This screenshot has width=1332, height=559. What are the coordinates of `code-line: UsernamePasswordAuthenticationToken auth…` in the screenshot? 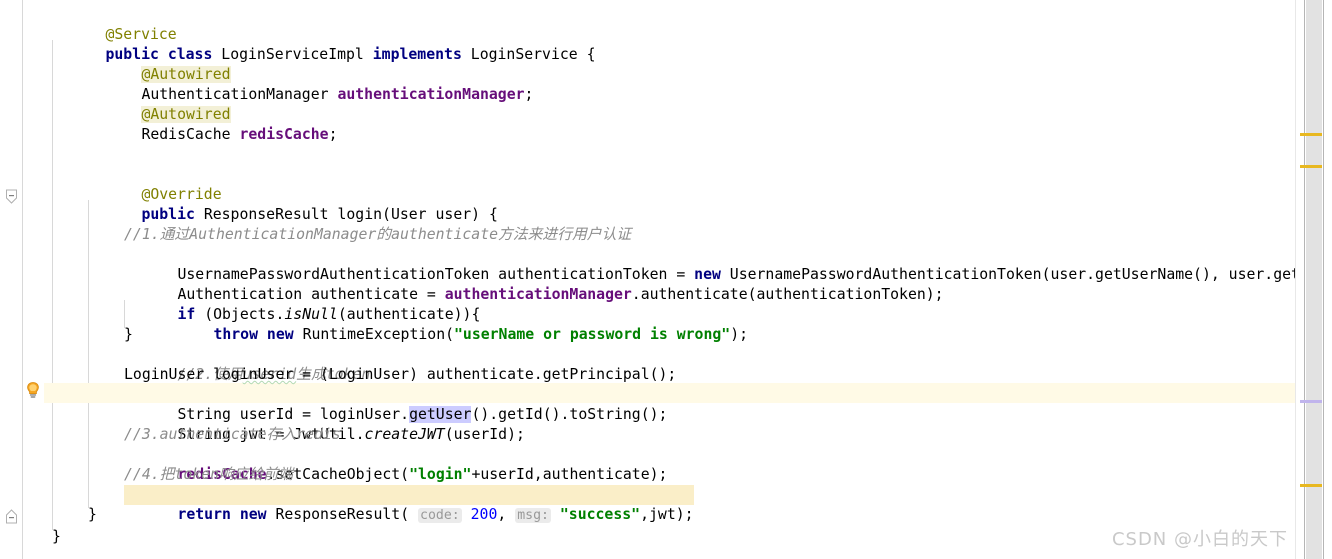 It's located at (710, 264).